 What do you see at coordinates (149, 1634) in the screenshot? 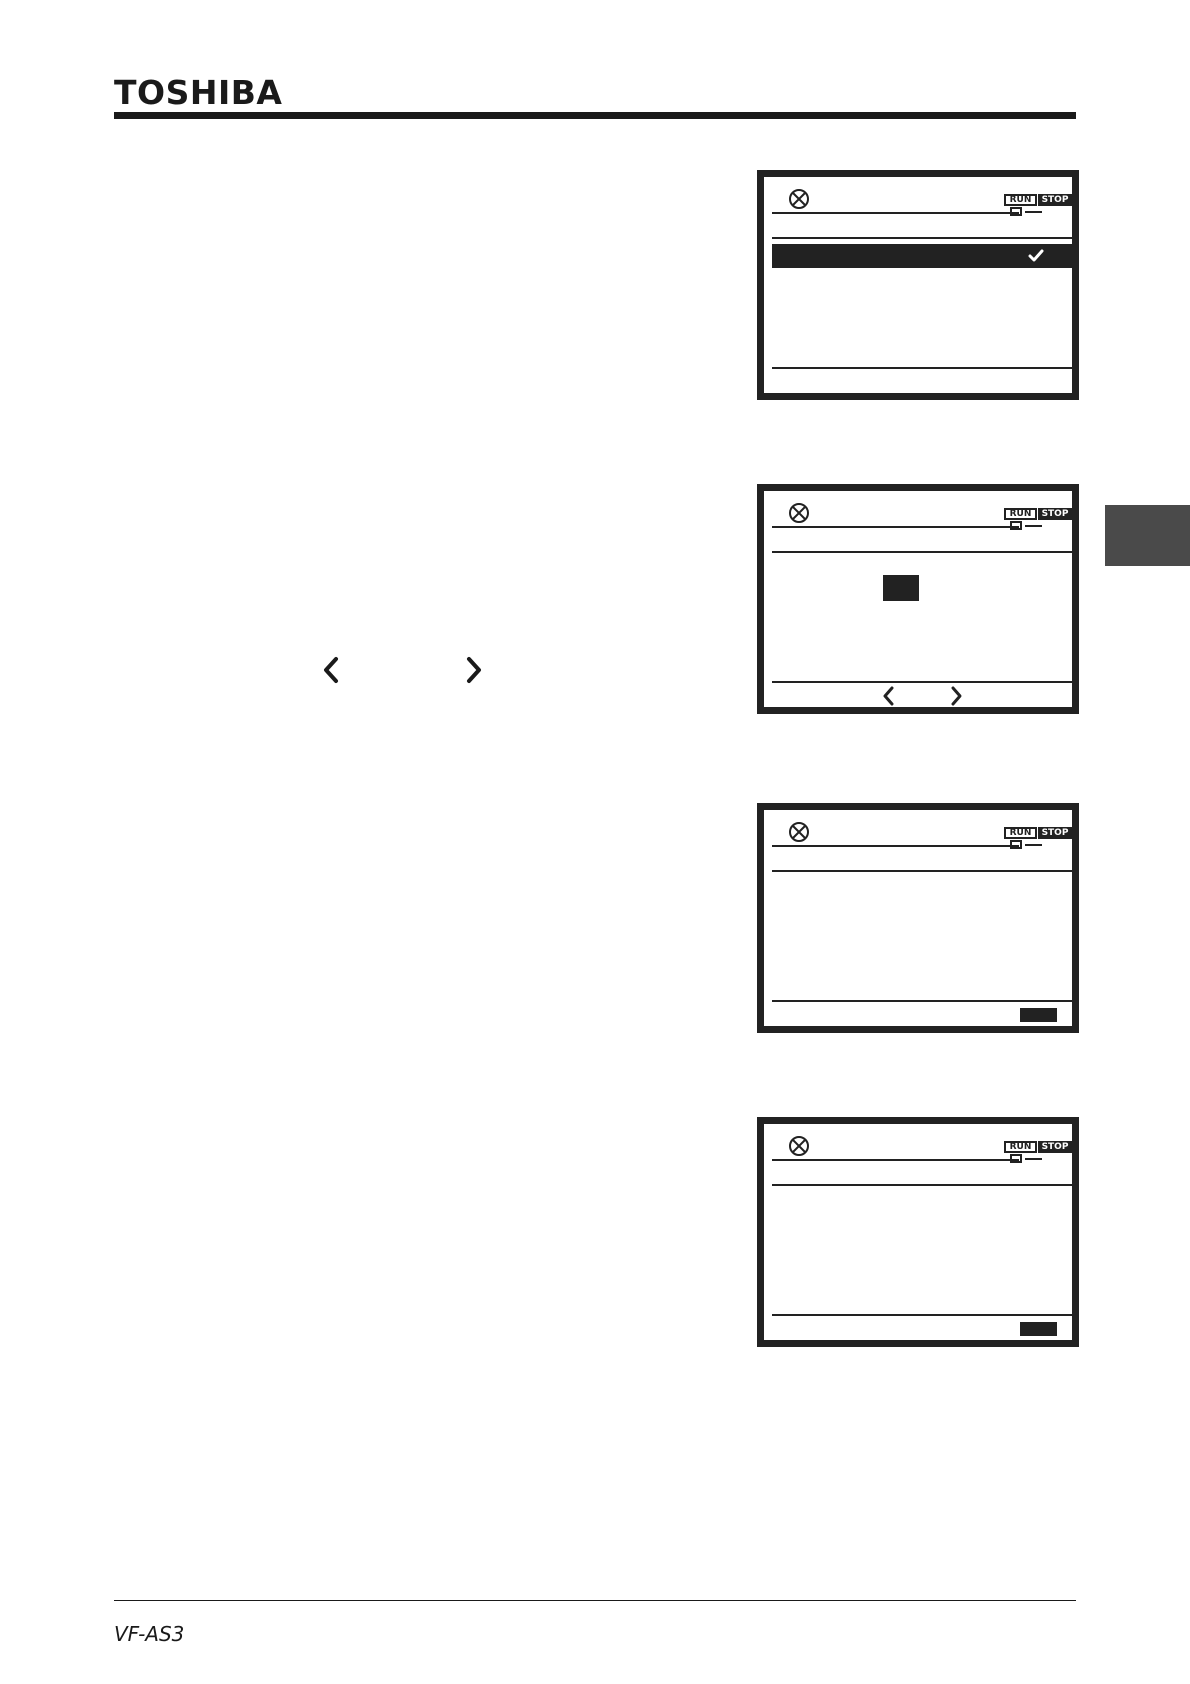
I see `model-name: VF-AS3` at bounding box center [149, 1634].